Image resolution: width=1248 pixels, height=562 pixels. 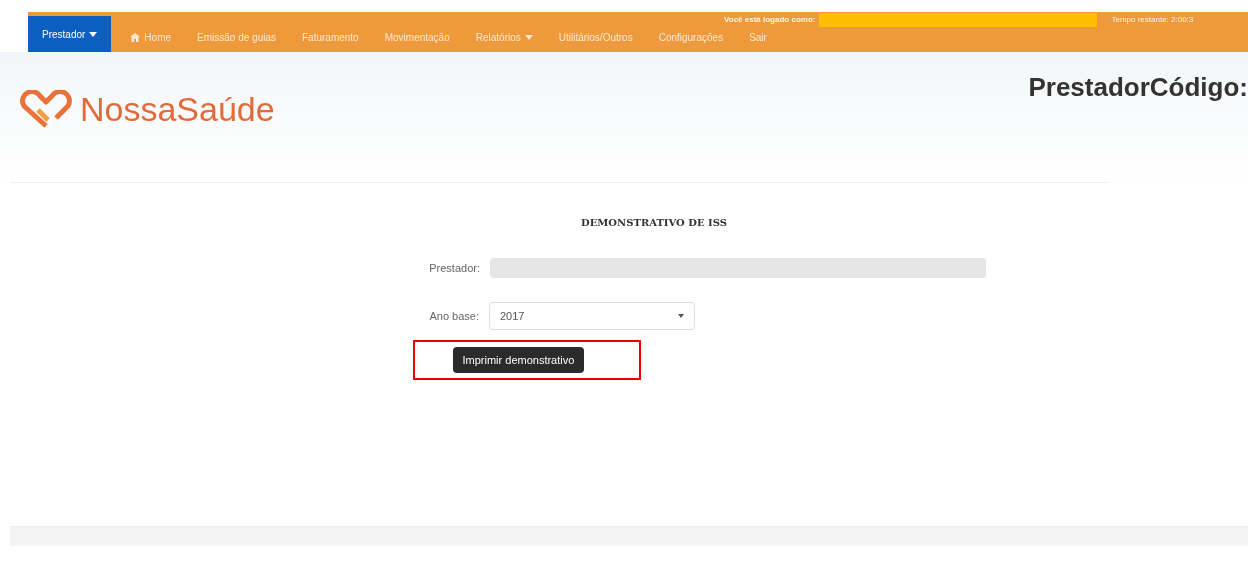 What do you see at coordinates (177, 109) in the screenshot?
I see `logo-text: NossaSaúde` at bounding box center [177, 109].